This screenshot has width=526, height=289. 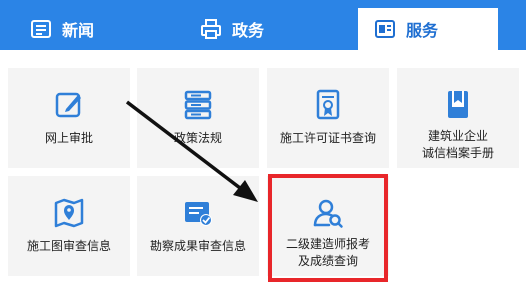 I want to click on tab-news: 新闻, so click(x=62, y=29).